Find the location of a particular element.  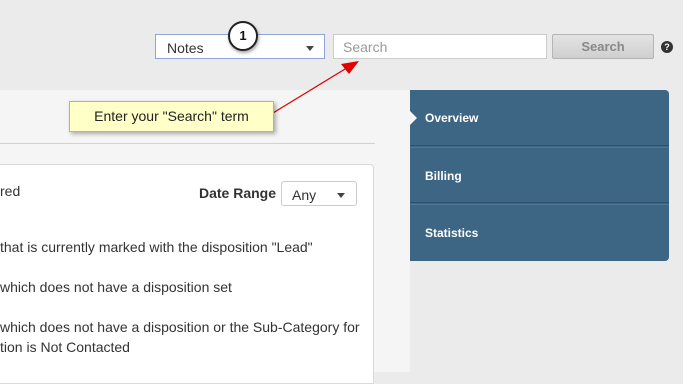

nav-item-label: Overview is located at coordinates (452, 118).